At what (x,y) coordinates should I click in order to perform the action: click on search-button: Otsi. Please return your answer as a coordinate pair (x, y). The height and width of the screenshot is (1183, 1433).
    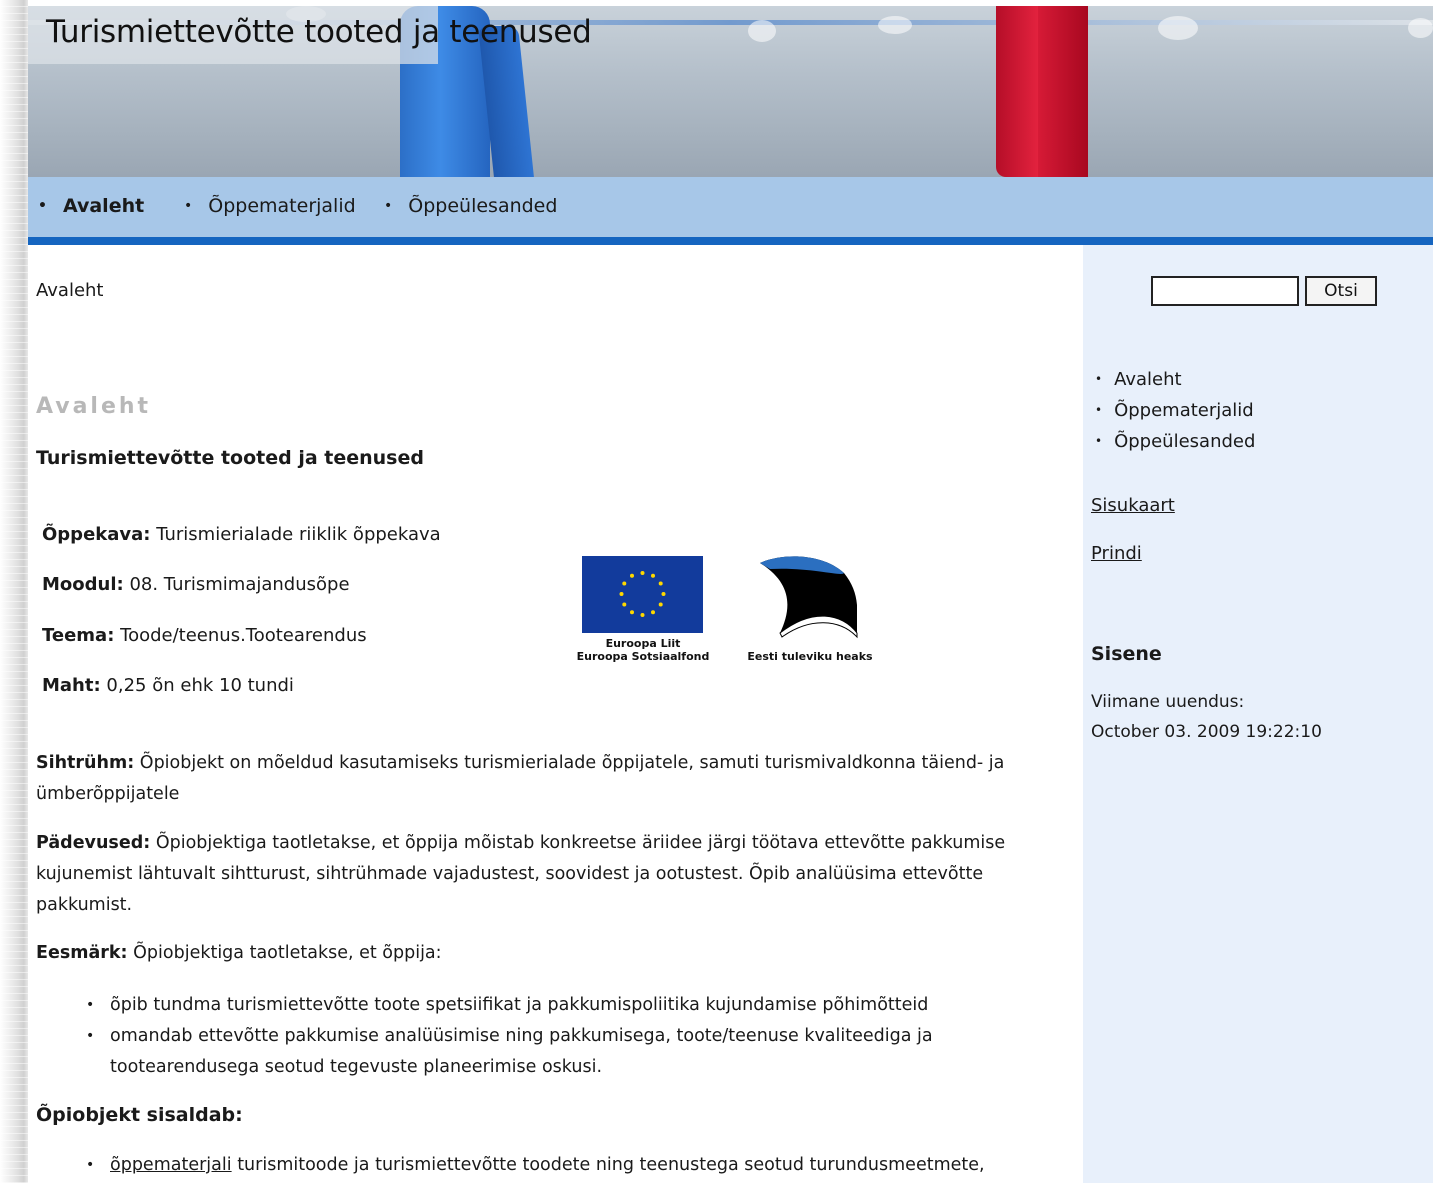
    Looking at the image, I should click on (1341, 291).